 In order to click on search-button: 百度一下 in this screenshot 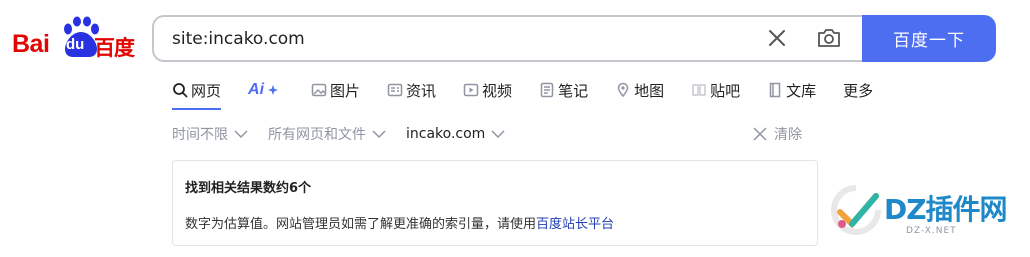, I will do `click(929, 38)`.